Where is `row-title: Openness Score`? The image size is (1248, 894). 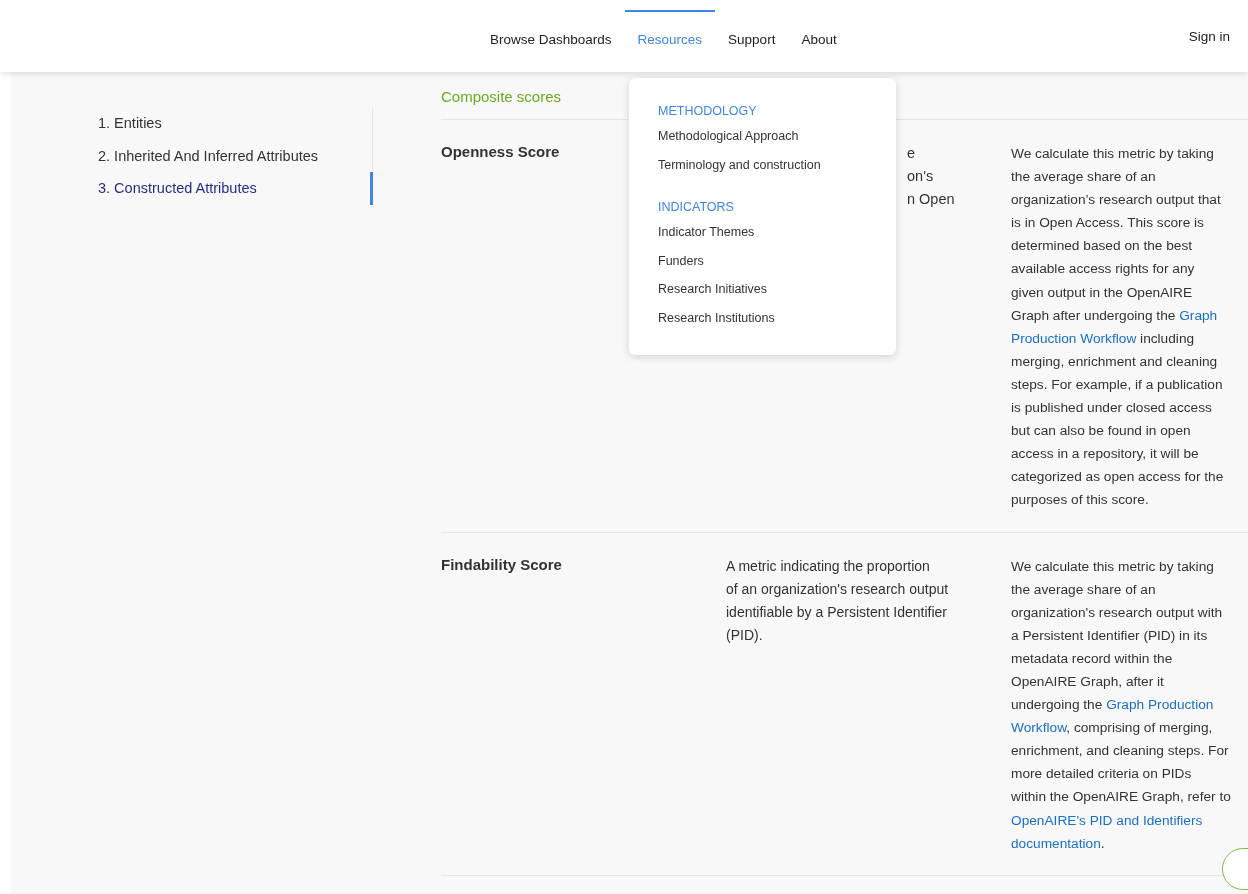 row-title: Openness Score is located at coordinates (501, 152).